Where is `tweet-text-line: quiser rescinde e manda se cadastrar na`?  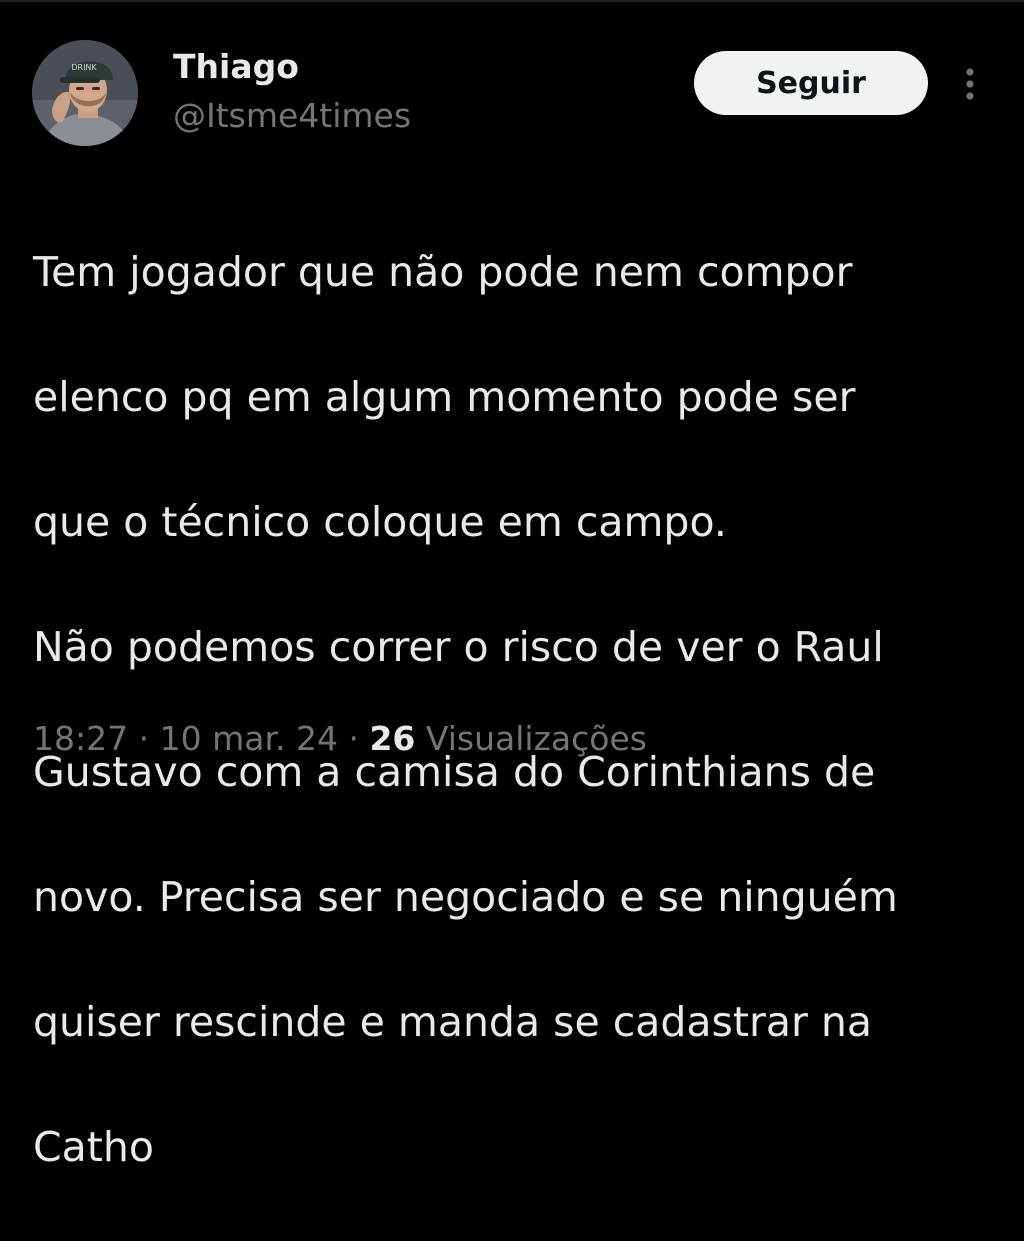
tweet-text-line: quiser rescinde e manda se cadastrar na is located at coordinates (452, 1021).